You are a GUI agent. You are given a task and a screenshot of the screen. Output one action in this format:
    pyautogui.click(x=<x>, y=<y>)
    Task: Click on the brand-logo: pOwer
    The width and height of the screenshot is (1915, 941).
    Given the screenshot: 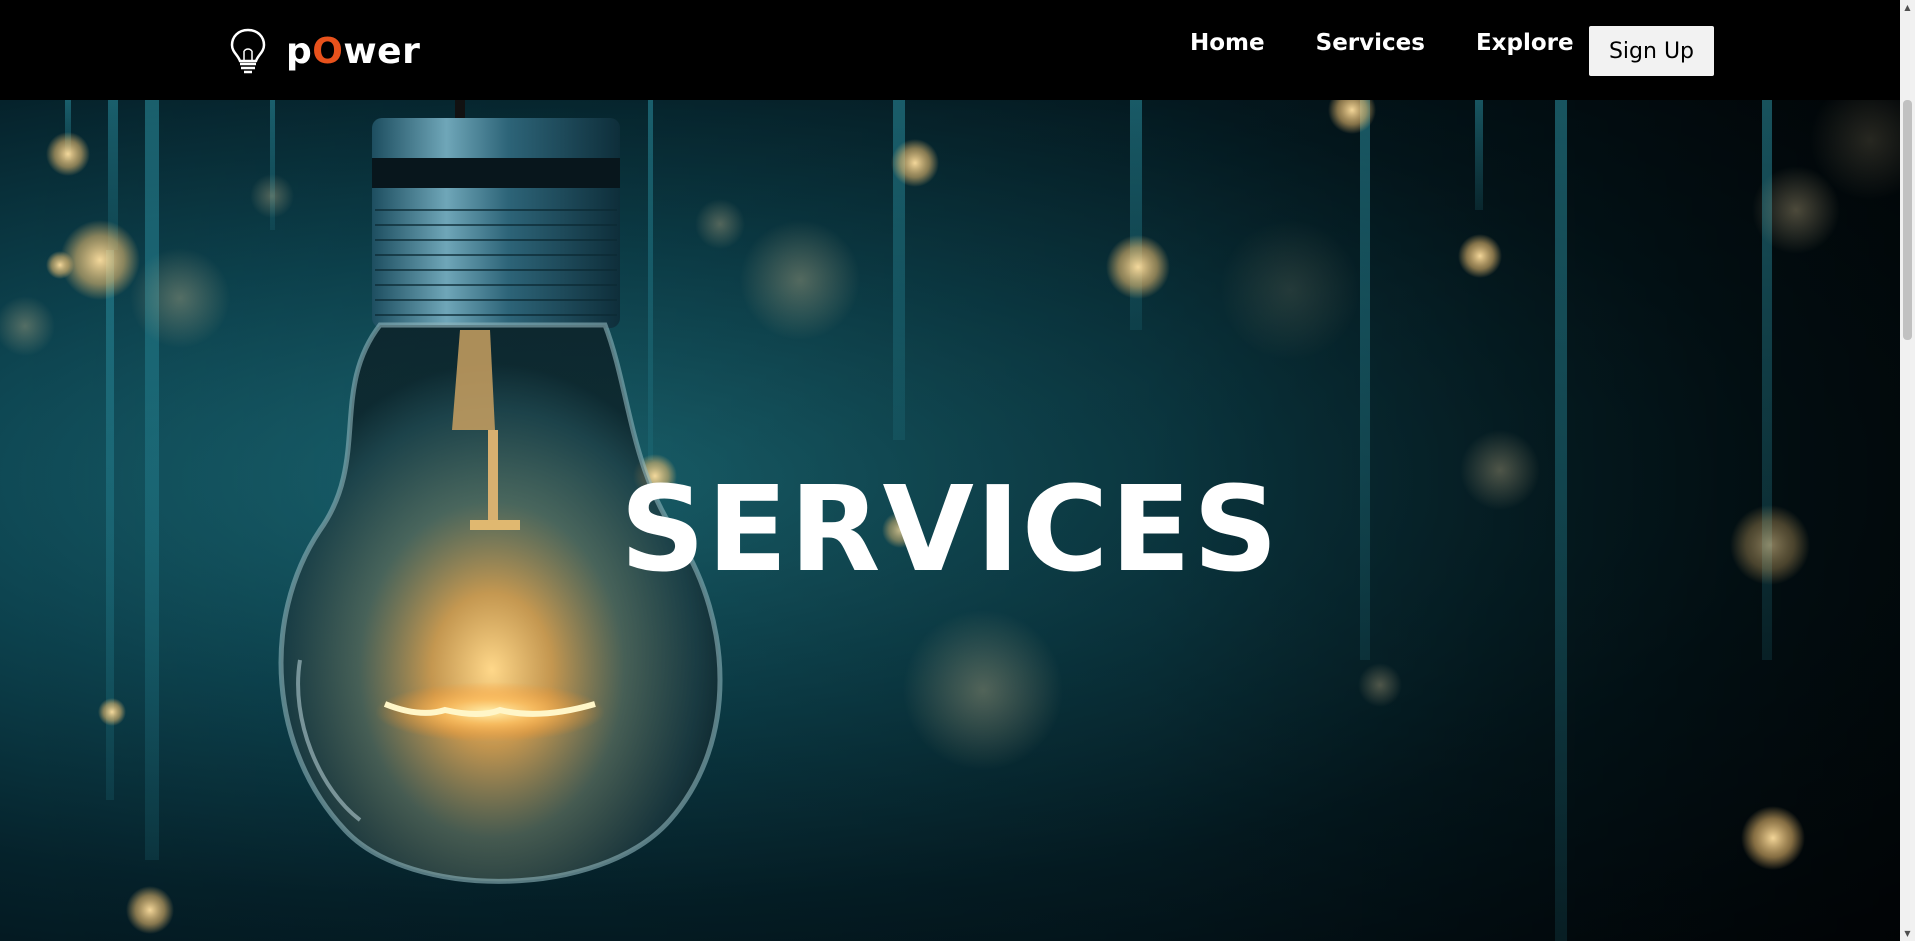 What is the action you would take?
    pyautogui.click(x=324, y=51)
    